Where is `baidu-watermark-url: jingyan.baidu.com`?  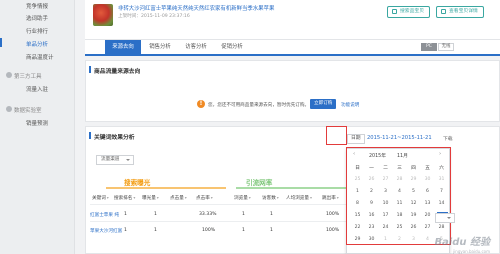 baidu-watermark-url: jingyan.baidu.com is located at coordinates (471, 251).